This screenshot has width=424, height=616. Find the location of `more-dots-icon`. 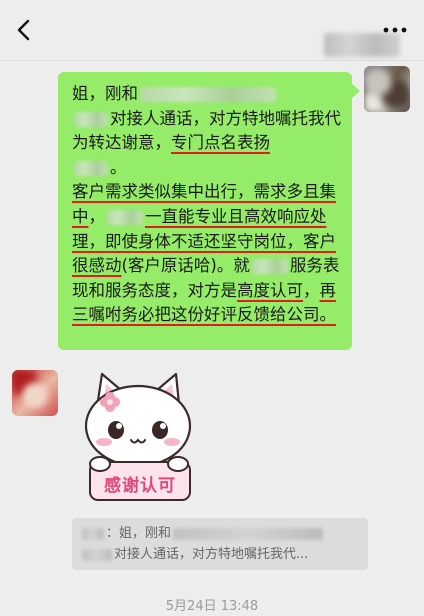

more-dots-icon is located at coordinates (395, 30).